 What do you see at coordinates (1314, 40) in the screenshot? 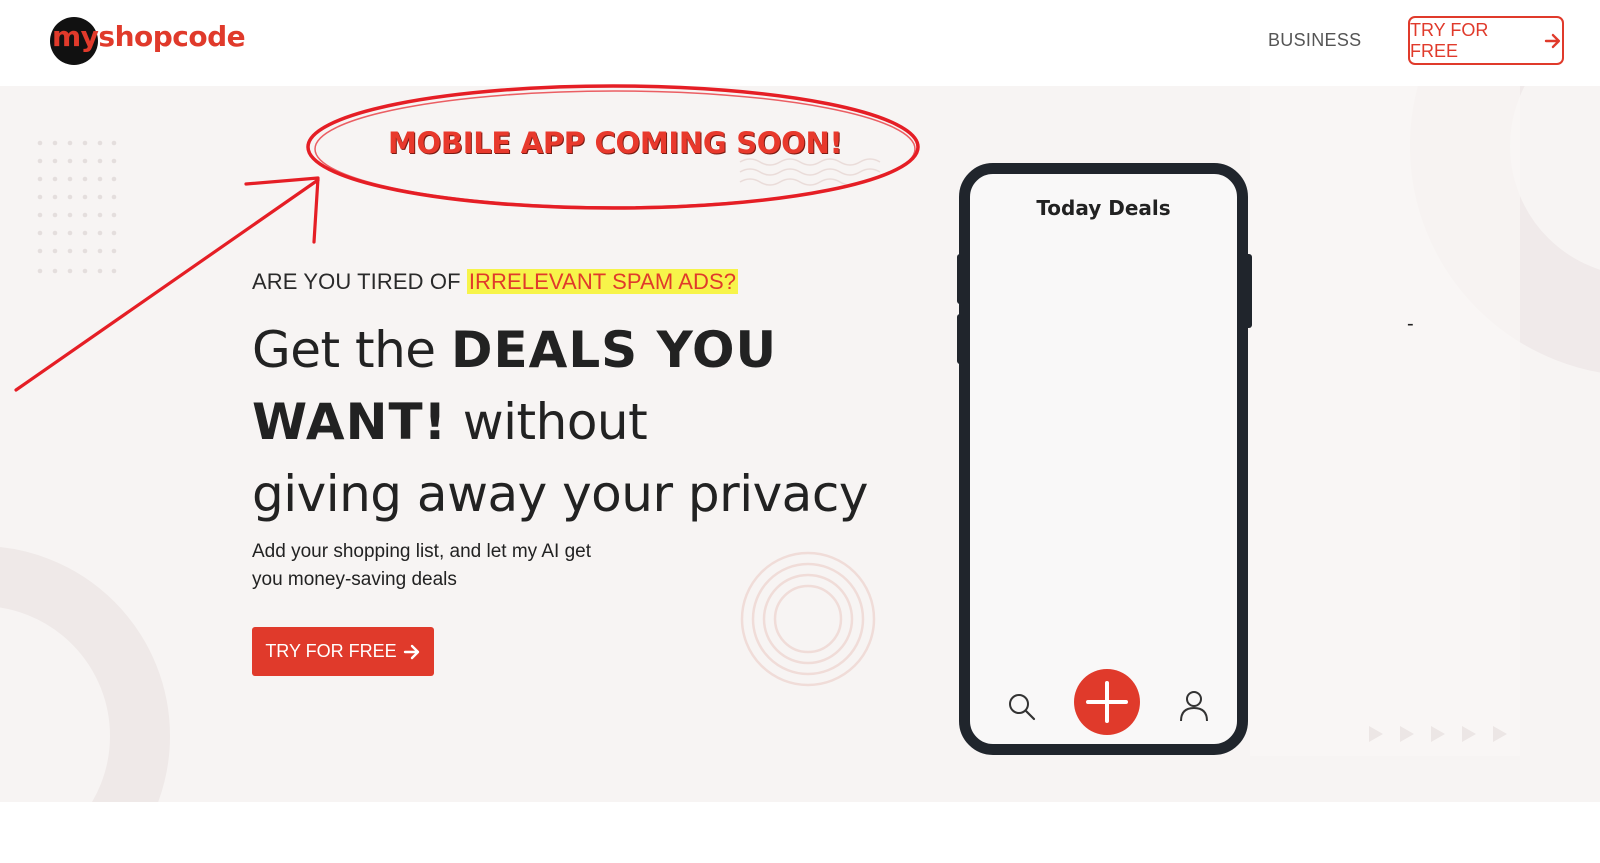
I see `nav-business-link: BUSINESS` at bounding box center [1314, 40].